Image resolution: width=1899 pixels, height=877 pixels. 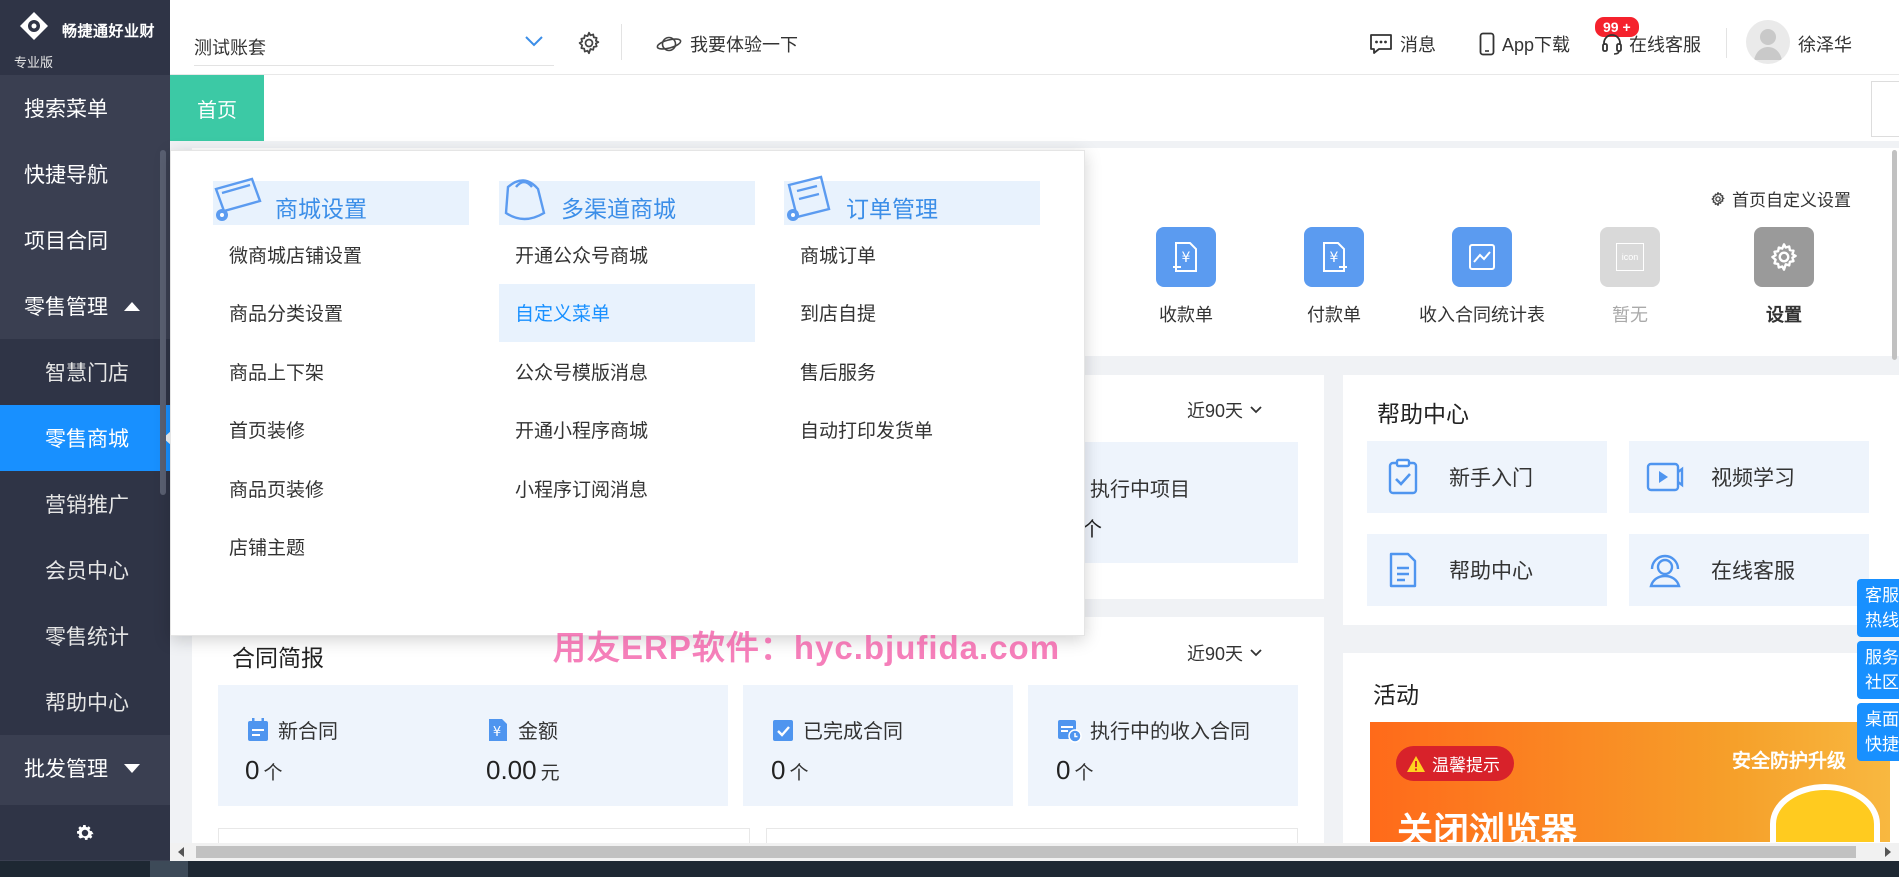 What do you see at coordinates (169, 869) in the screenshot?
I see `taskbar-item` at bounding box center [169, 869].